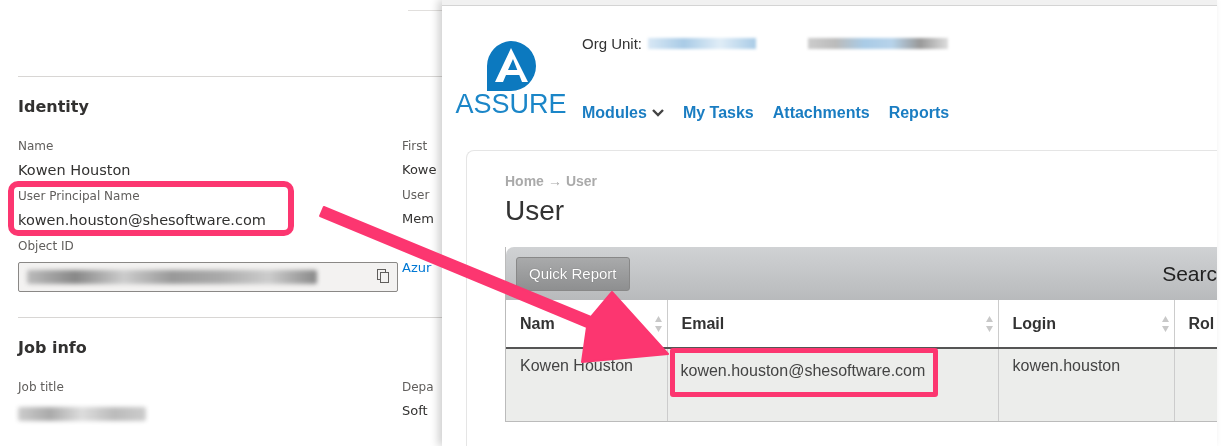 Image resolution: width=1229 pixels, height=446 pixels. I want to click on field-label: Name, so click(36, 146).